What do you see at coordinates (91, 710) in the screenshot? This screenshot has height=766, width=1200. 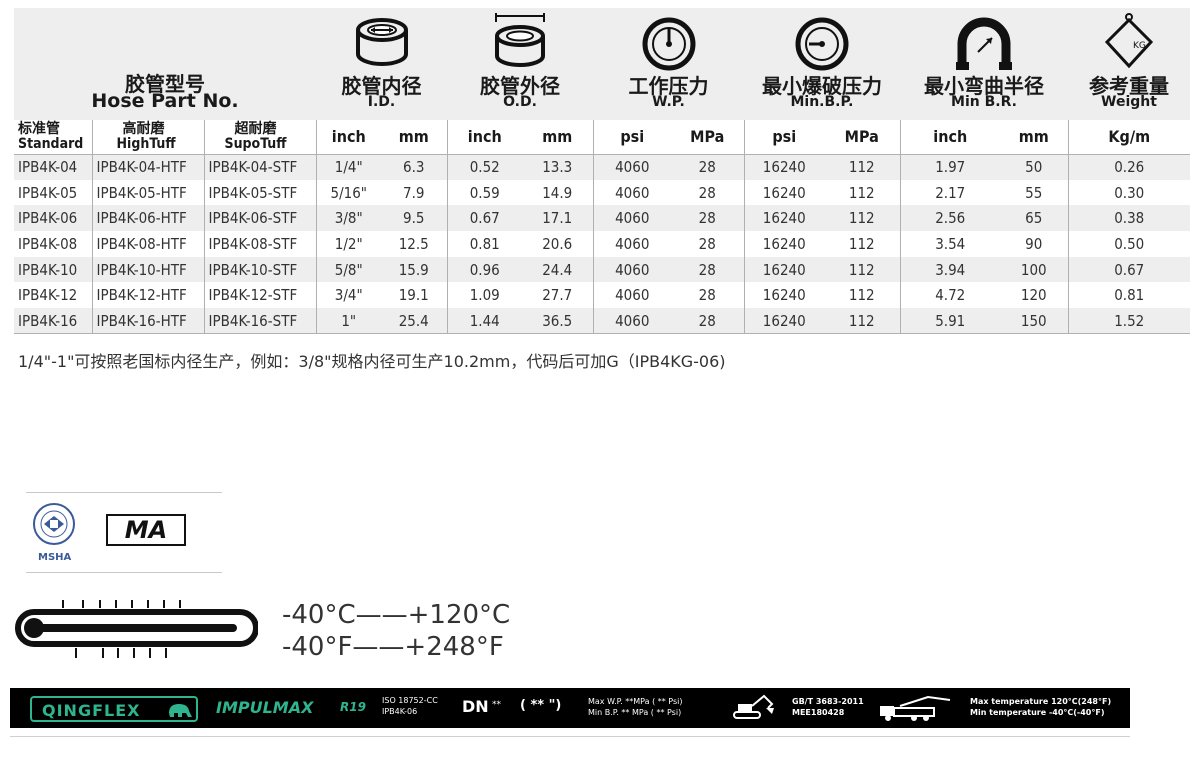 I see `qingflex-logo-text: QINGFLEX` at bounding box center [91, 710].